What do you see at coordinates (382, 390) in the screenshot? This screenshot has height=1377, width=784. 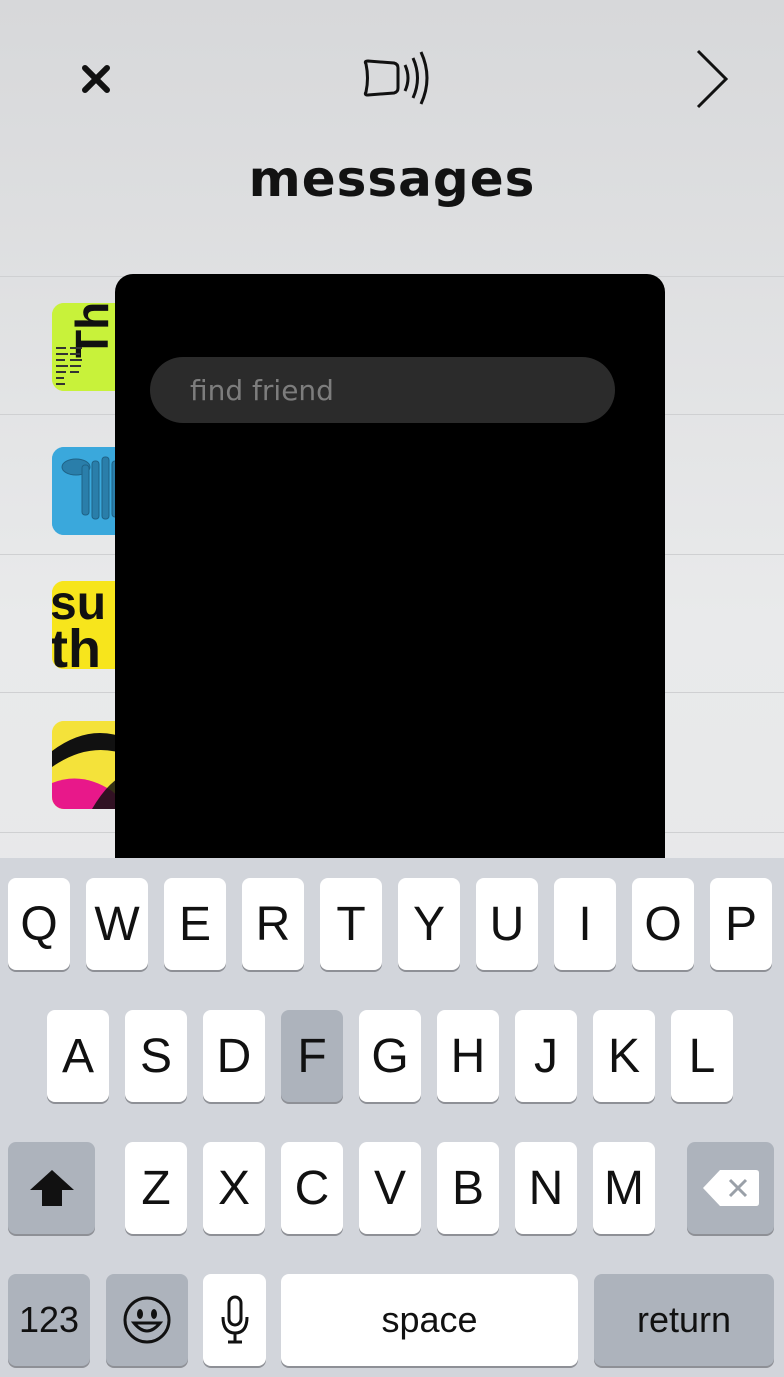 I see `find-friend-input` at bounding box center [382, 390].